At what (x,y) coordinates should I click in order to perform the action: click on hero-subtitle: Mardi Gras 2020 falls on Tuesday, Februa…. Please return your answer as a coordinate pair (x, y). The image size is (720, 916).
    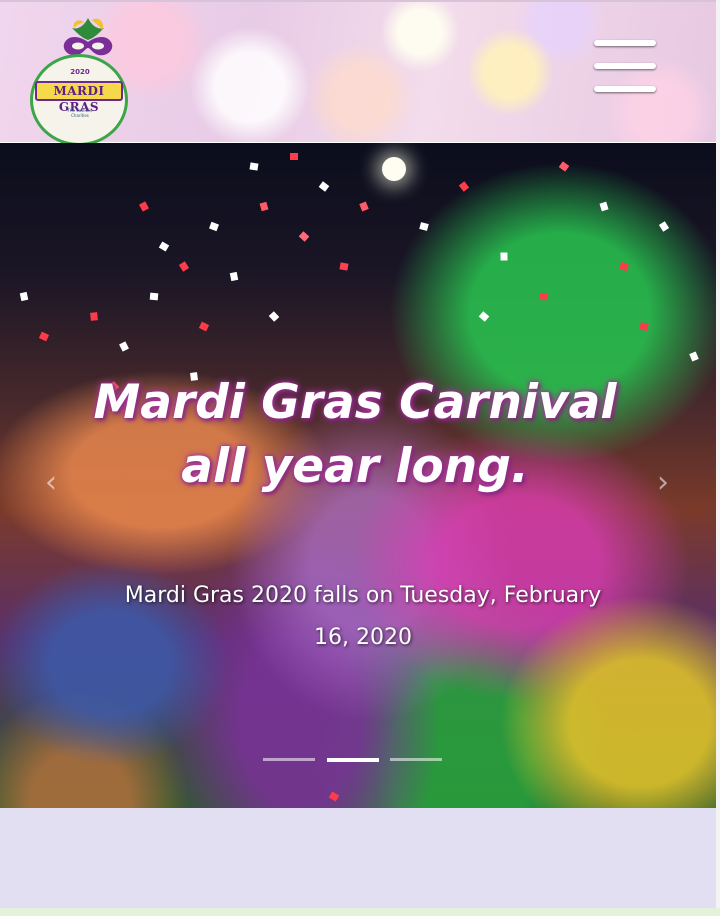
    Looking at the image, I should click on (363, 616).